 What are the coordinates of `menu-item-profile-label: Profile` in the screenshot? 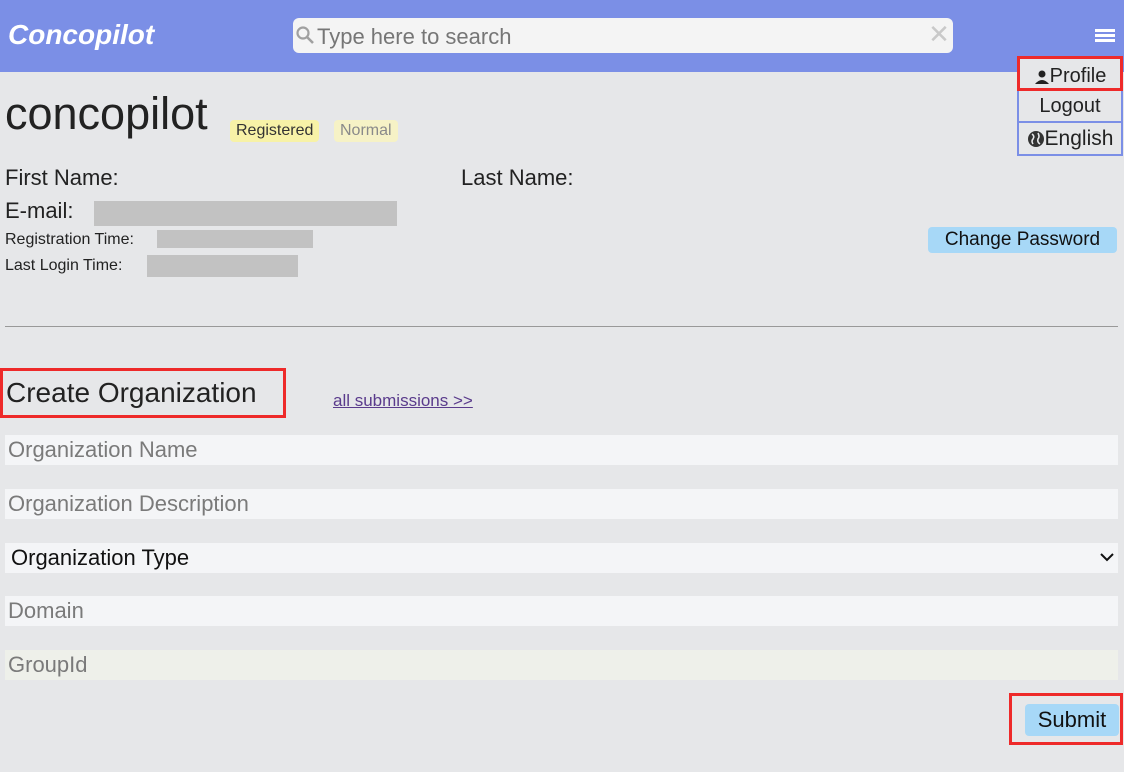 It's located at (1078, 76).